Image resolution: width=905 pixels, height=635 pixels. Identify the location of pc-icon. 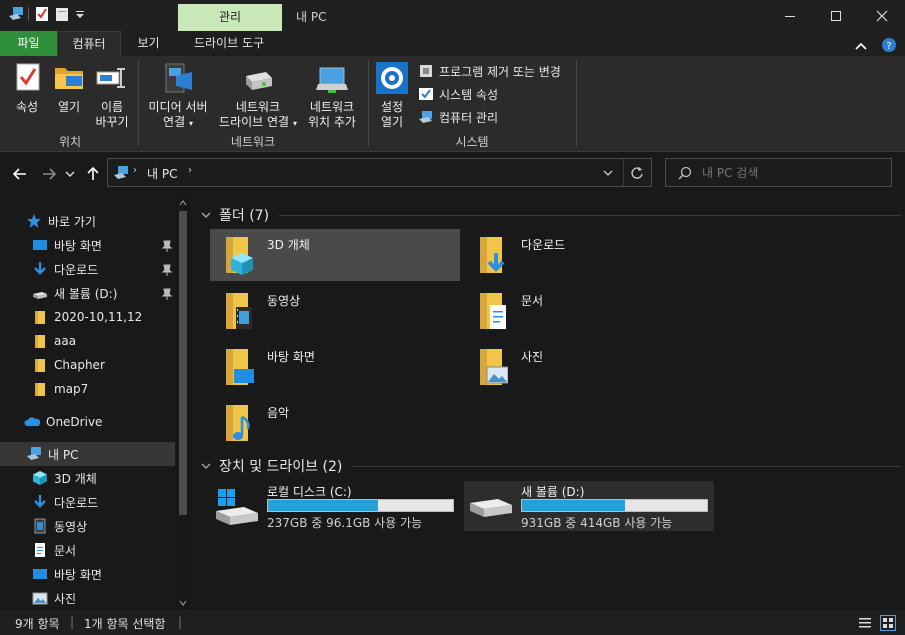
(34, 454).